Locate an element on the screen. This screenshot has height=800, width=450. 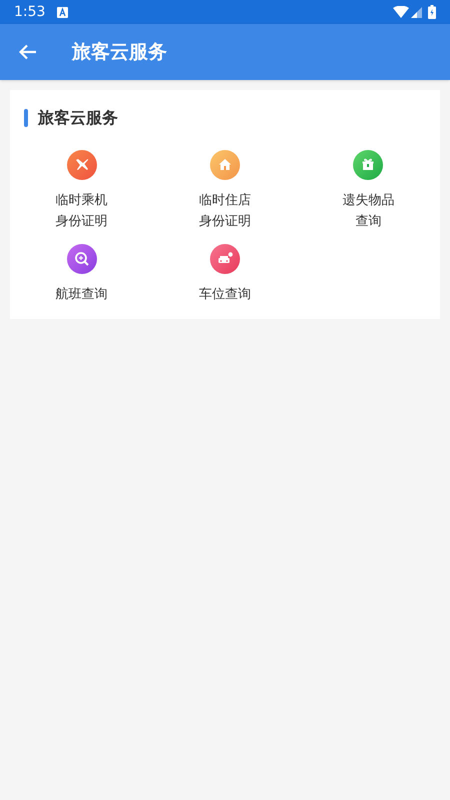
service-label: 临时乘机 is located at coordinates (82, 201).